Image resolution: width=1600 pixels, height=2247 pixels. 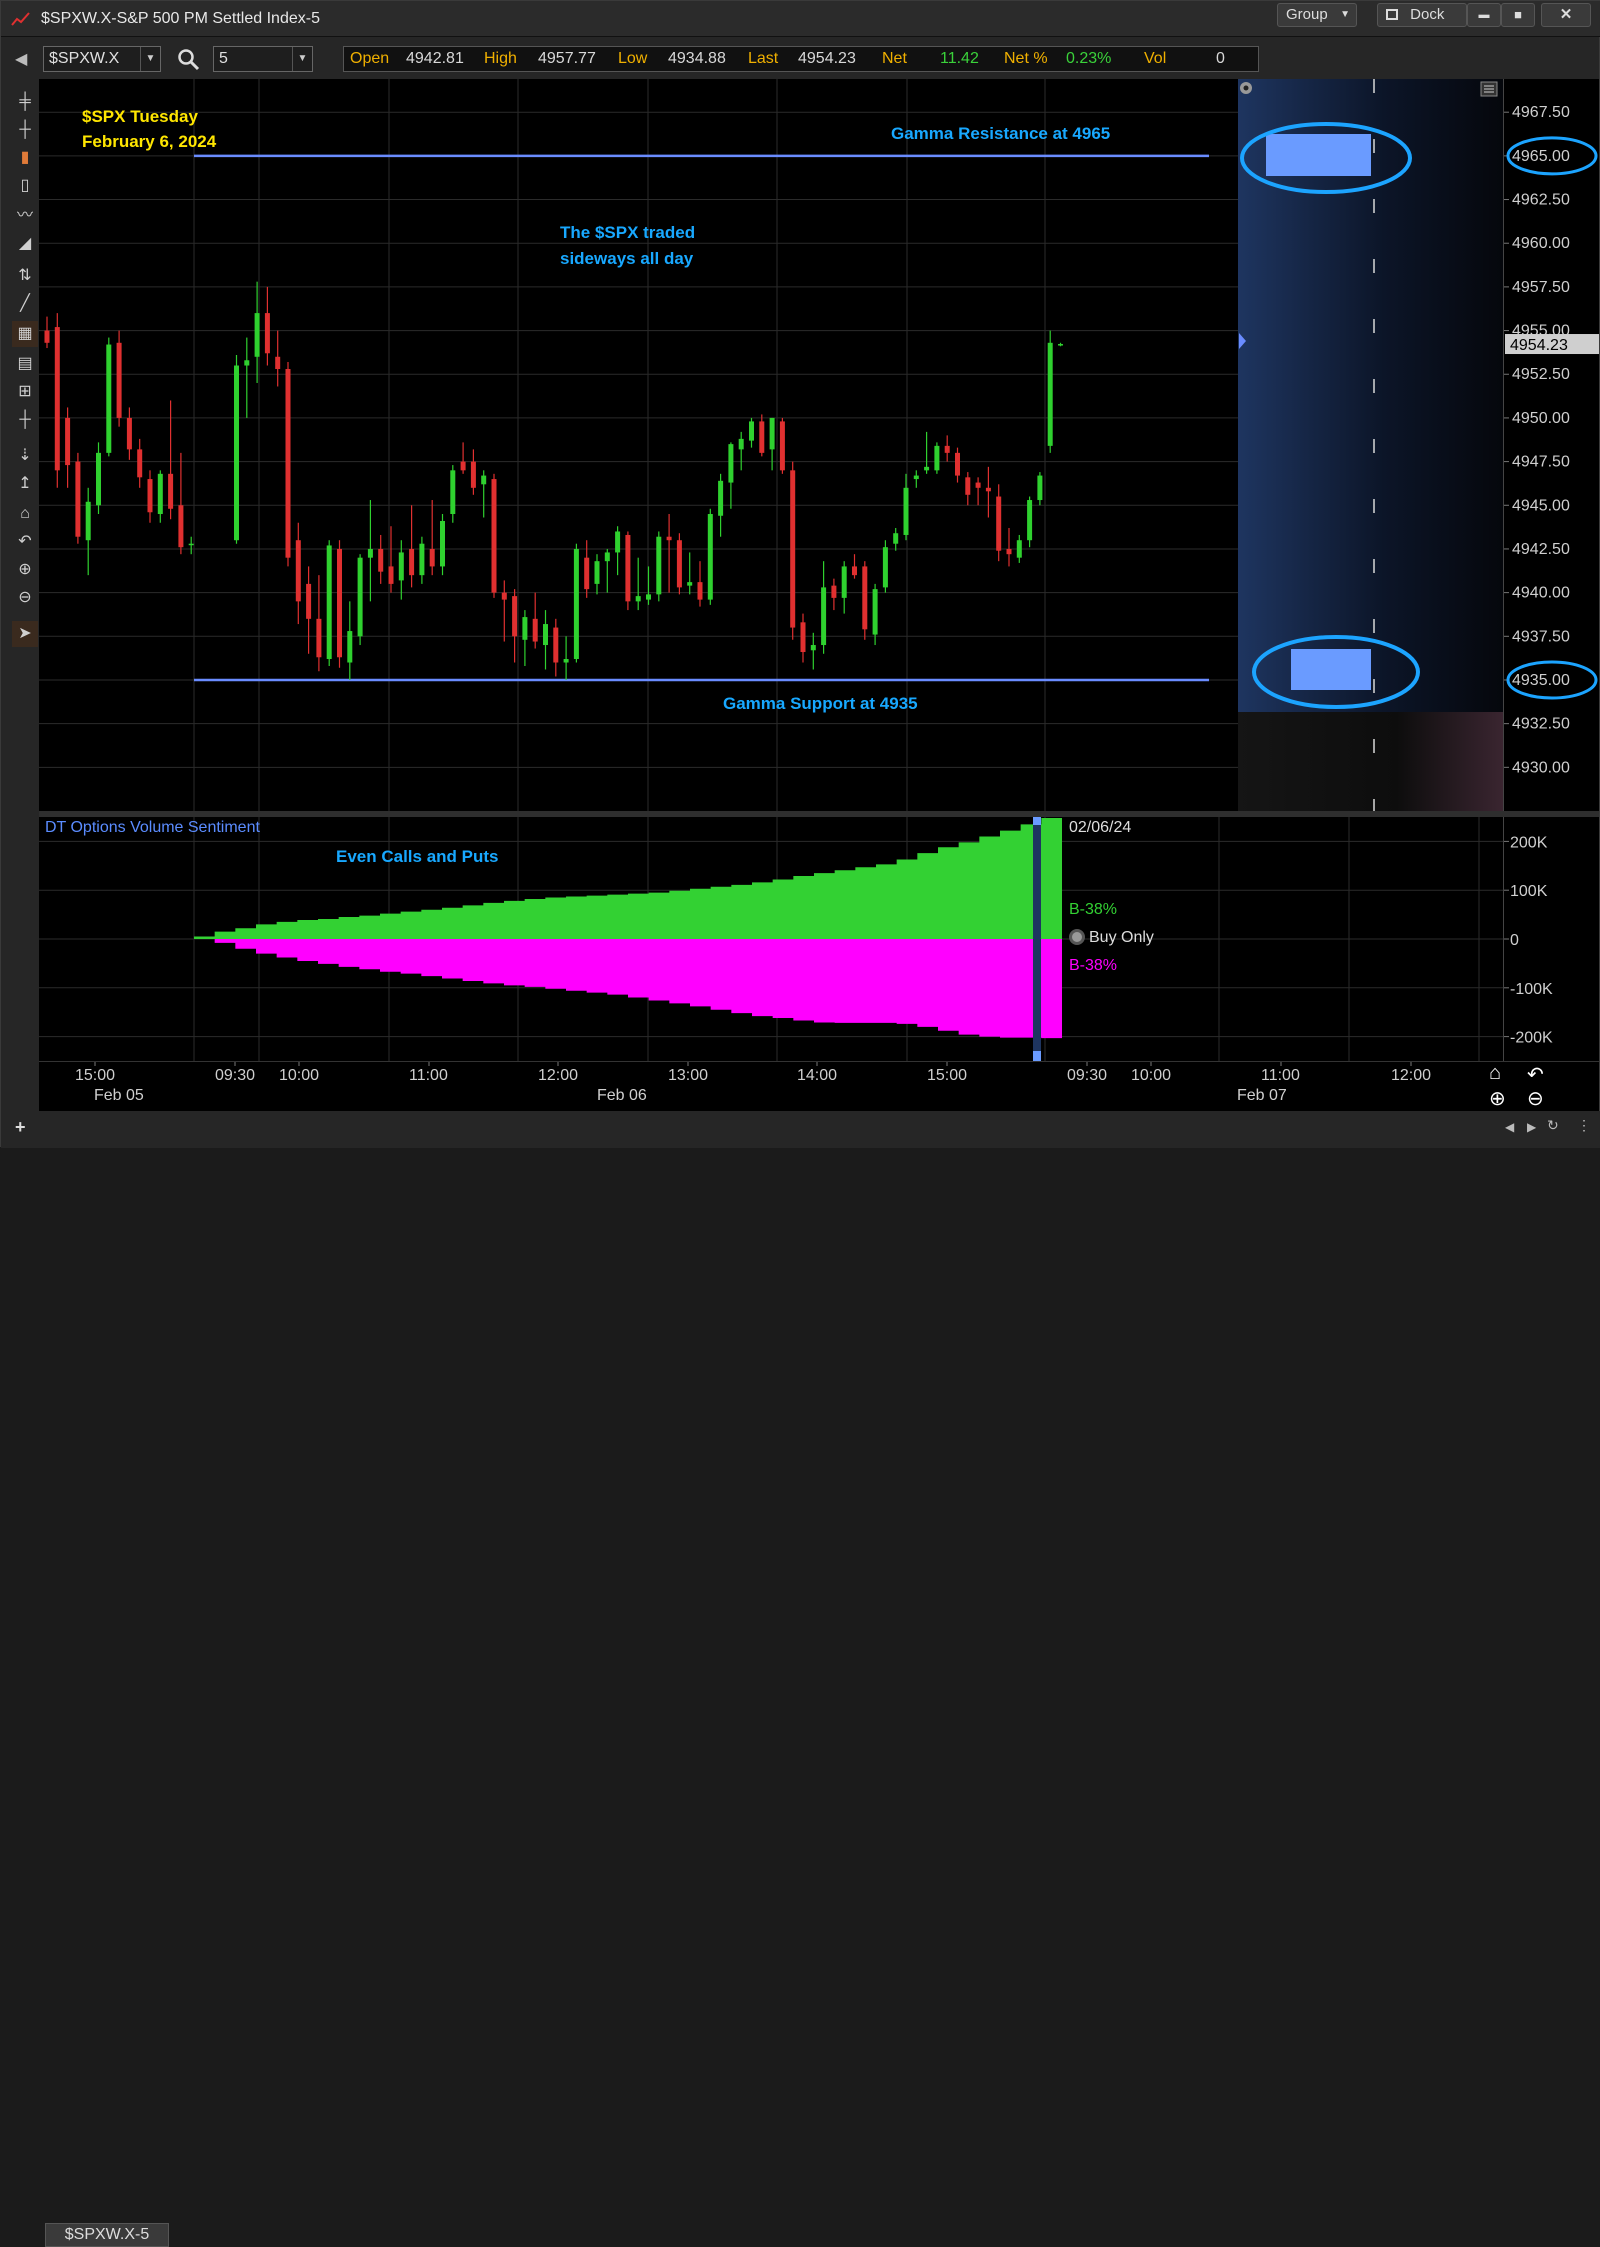 I want to click on price-tick-label: 4942.50, so click(x=1541, y=549).